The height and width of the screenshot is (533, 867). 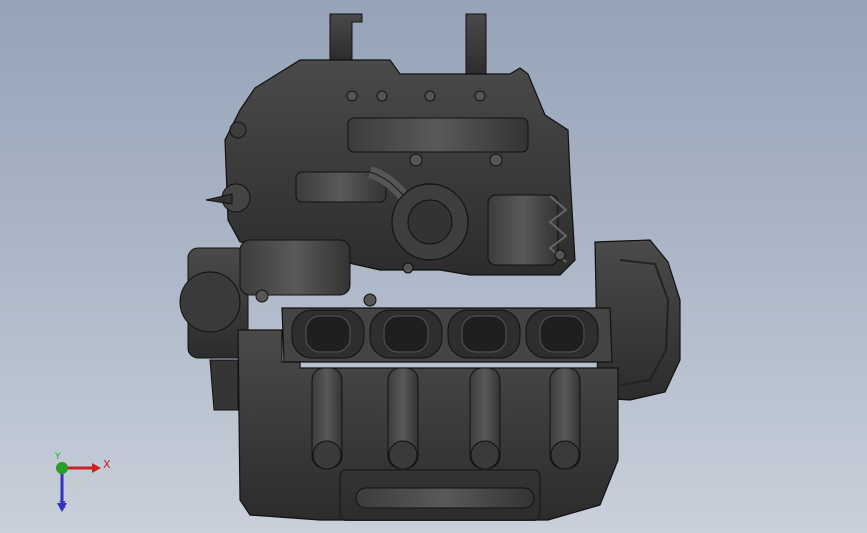 What do you see at coordinates (107, 464) in the screenshot?
I see `x-axis-label: X` at bounding box center [107, 464].